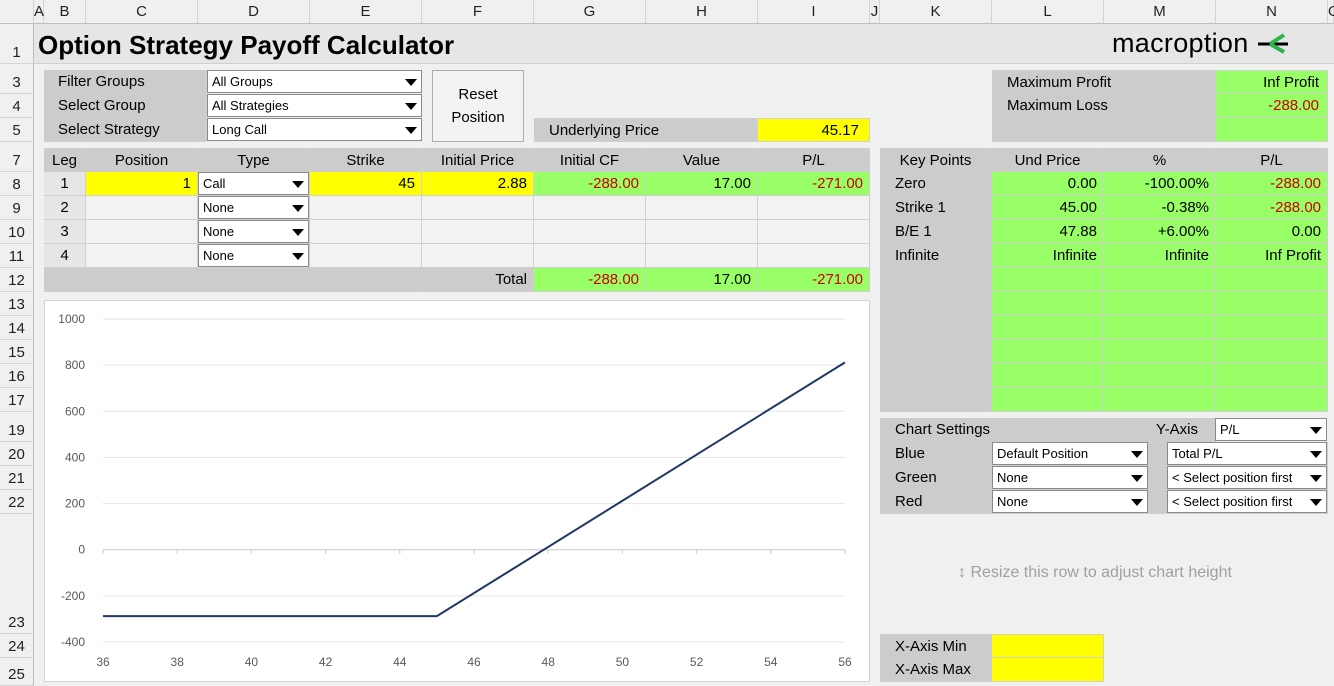 This screenshot has width=1334, height=686. What do you see at coordinates (590, 208) in the screenshot?
I see `leg-initial-cf` at bounding box center [590, 208].